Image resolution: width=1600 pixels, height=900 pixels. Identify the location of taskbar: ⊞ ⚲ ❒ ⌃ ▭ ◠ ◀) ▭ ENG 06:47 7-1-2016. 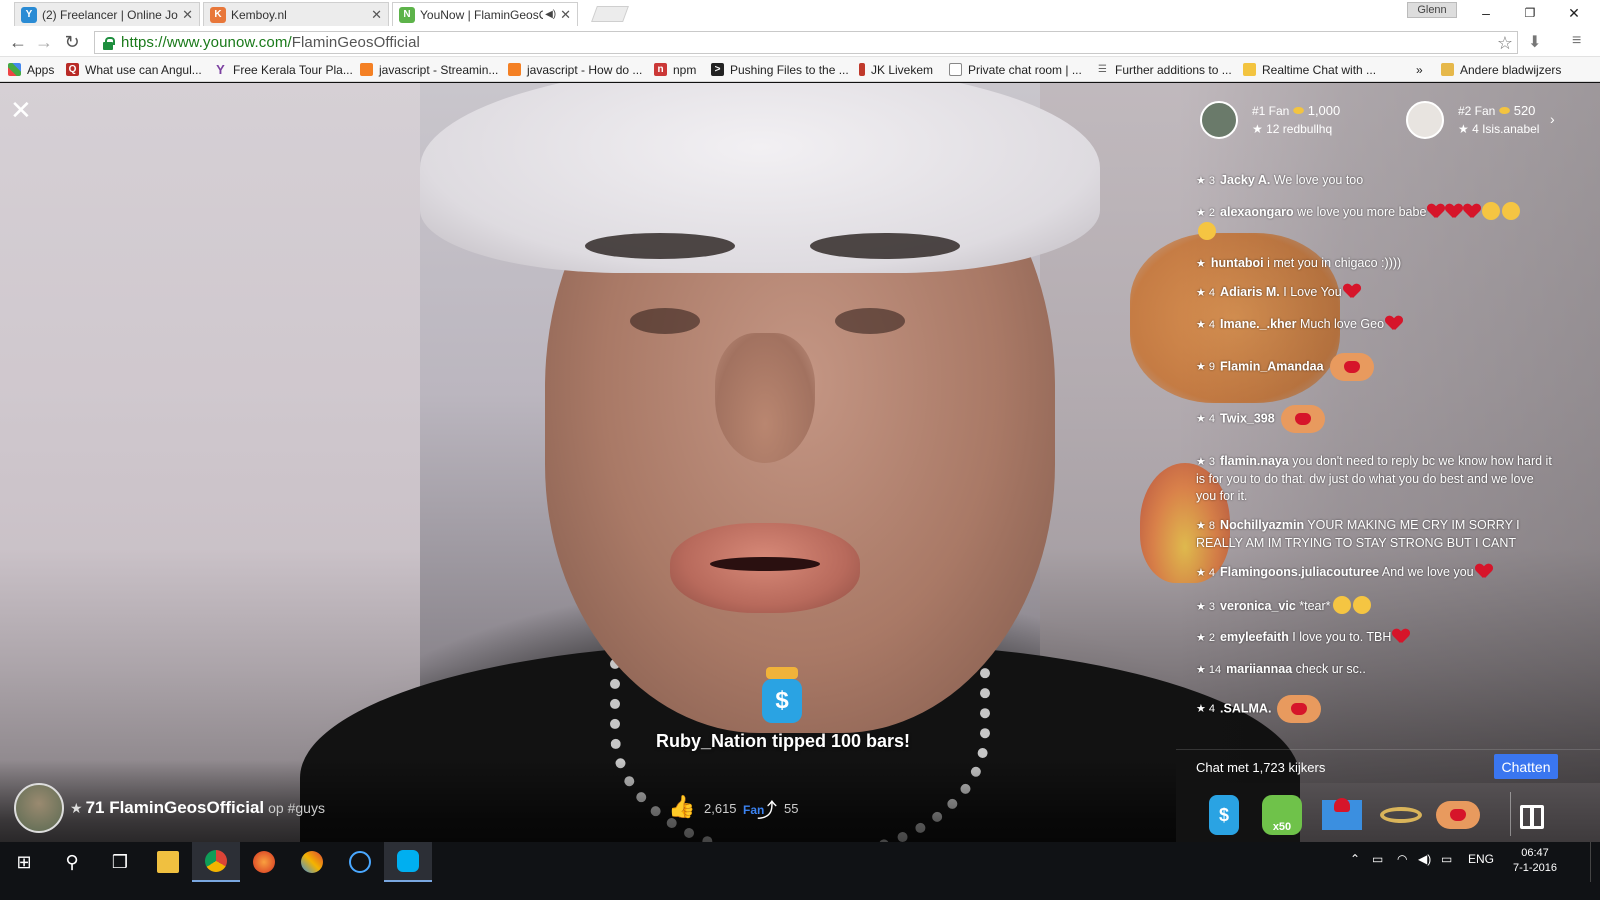
(800, 871).